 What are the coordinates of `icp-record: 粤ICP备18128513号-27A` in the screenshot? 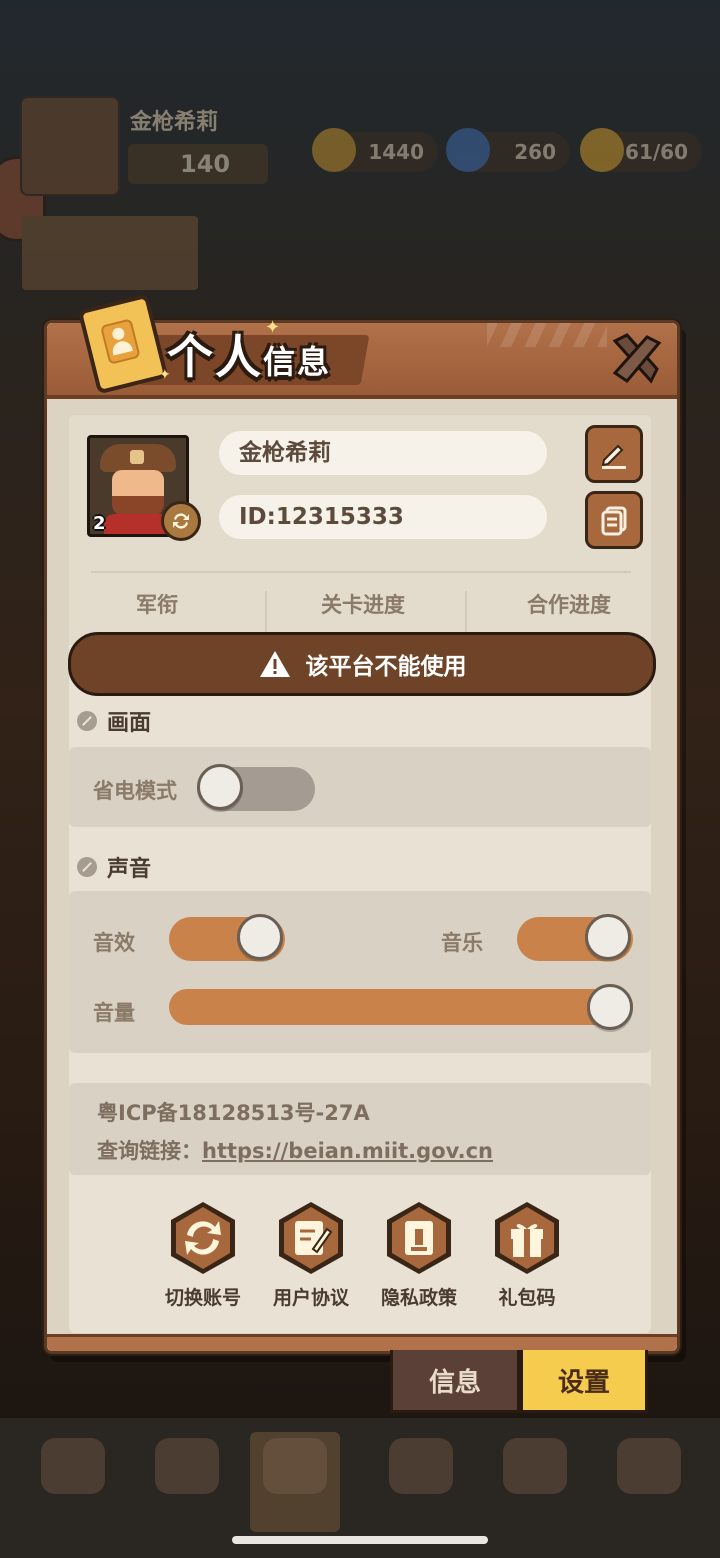 It's located at (233, 1113).